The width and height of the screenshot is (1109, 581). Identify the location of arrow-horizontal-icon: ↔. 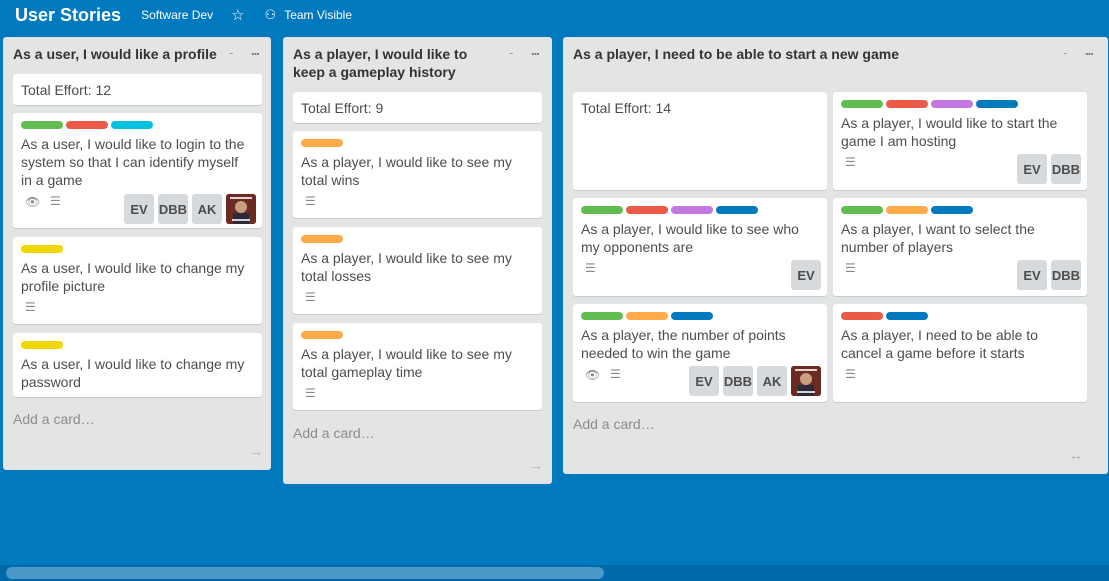
(1076, 455).